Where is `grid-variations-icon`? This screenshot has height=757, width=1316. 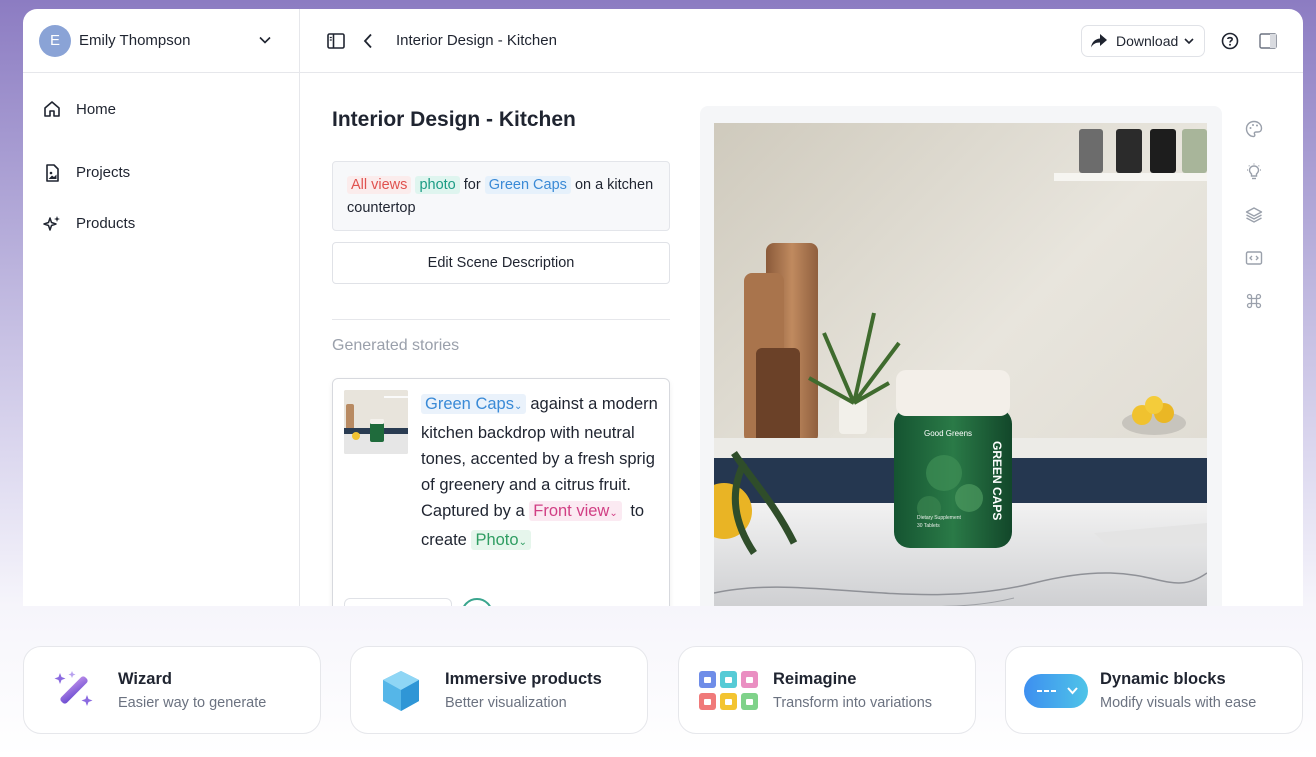
grid-variations-icon is located at coordinates (728, 690).